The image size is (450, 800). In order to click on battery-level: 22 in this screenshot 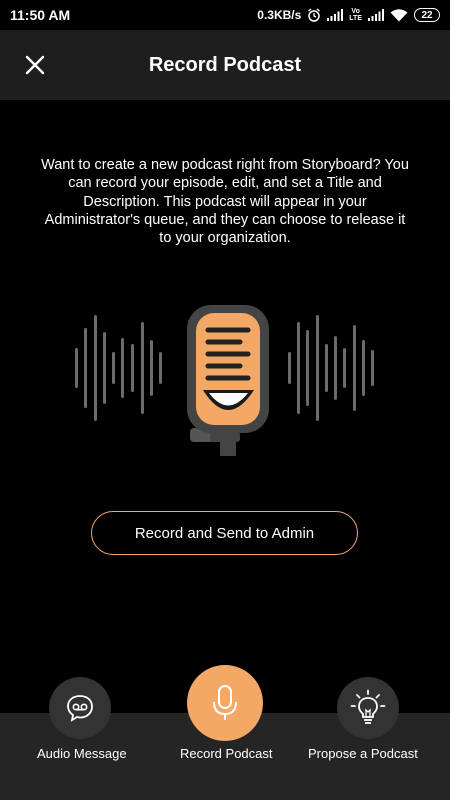, I will do `click(427, 15)`.